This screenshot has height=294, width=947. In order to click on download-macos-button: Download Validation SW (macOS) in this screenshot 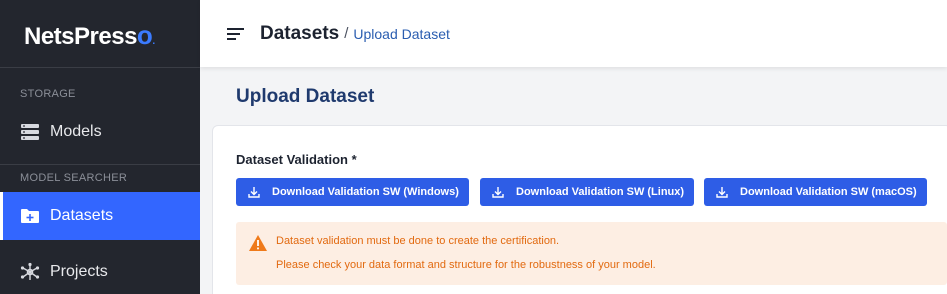, I will do `click(815, 192)`.